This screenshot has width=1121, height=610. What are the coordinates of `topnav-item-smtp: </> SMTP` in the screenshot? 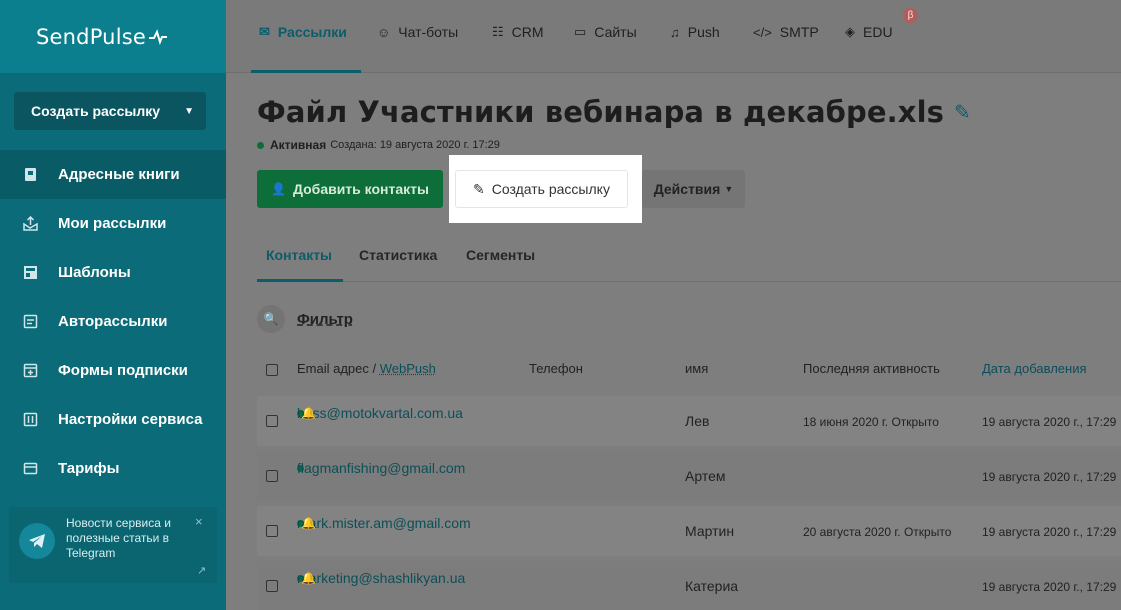 It's located at (786, 32).